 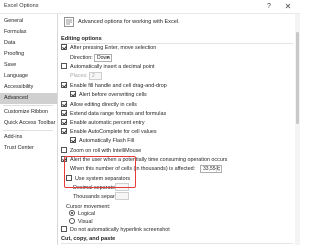 What do you see at coordinates (87, 214) in the screenshot?
I see `logical-label: Logical` at bounding box center [87, 214].